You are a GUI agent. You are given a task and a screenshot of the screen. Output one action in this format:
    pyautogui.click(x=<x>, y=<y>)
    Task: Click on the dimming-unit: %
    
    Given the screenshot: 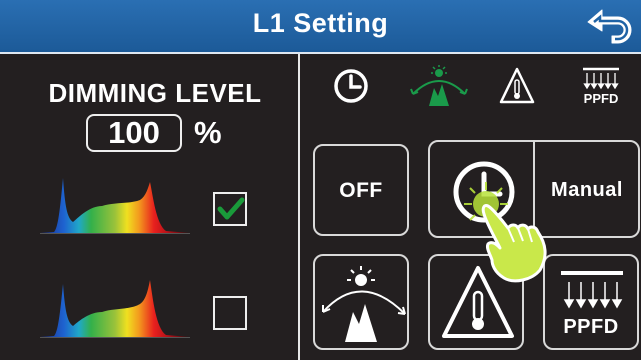 What is the action you would take?
    pyautogui.click(x=208, y=132)
    